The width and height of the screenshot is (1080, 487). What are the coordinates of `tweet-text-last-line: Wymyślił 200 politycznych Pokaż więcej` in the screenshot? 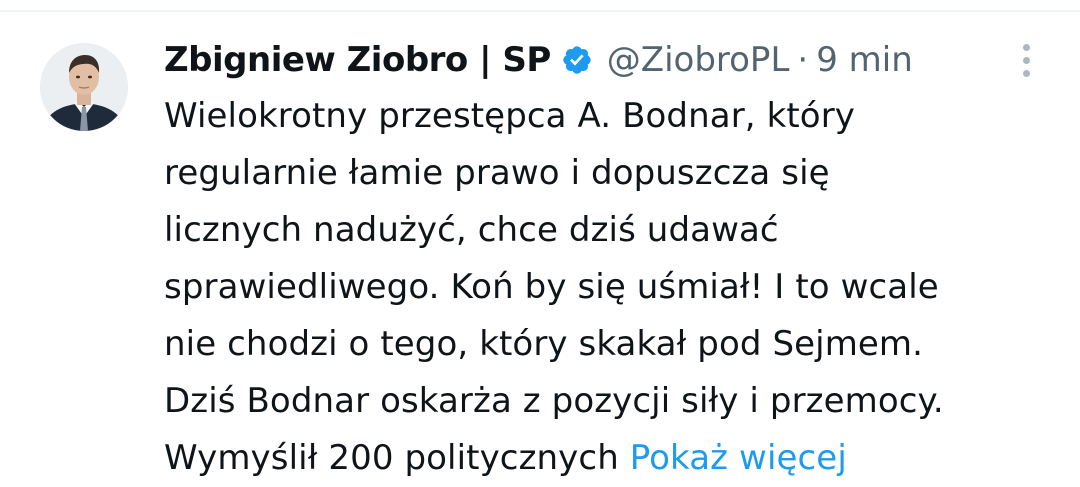 It's located at (614, 458).